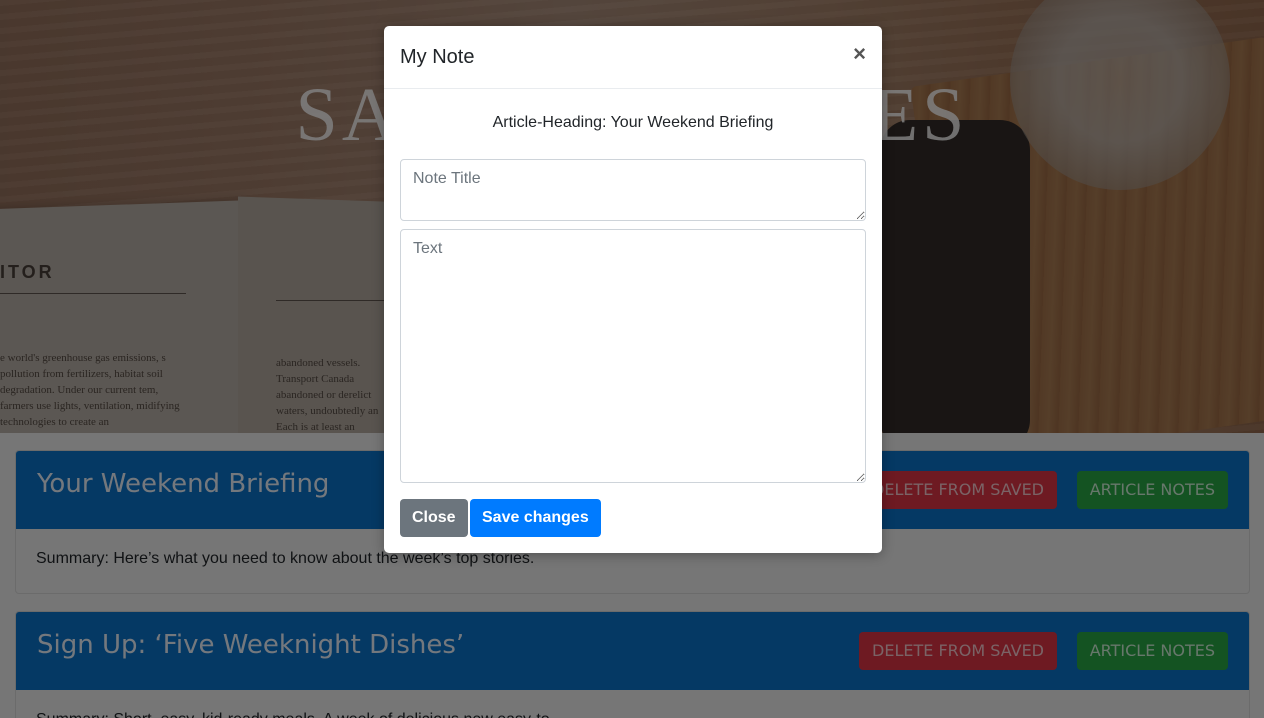 The width and height of the screenshot is (1264, 718). Describe the element at coordinates (633, 57) in the screenshot. I see `modal-header: My Note ×` at that location.